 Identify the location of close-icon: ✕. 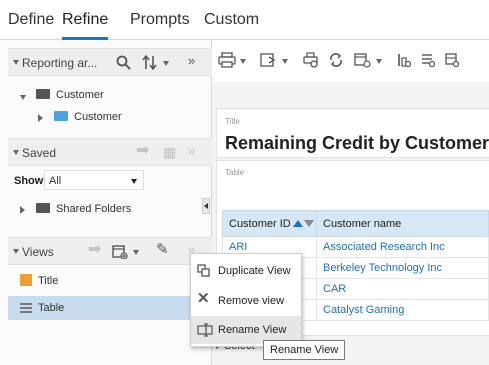
(203, 298).